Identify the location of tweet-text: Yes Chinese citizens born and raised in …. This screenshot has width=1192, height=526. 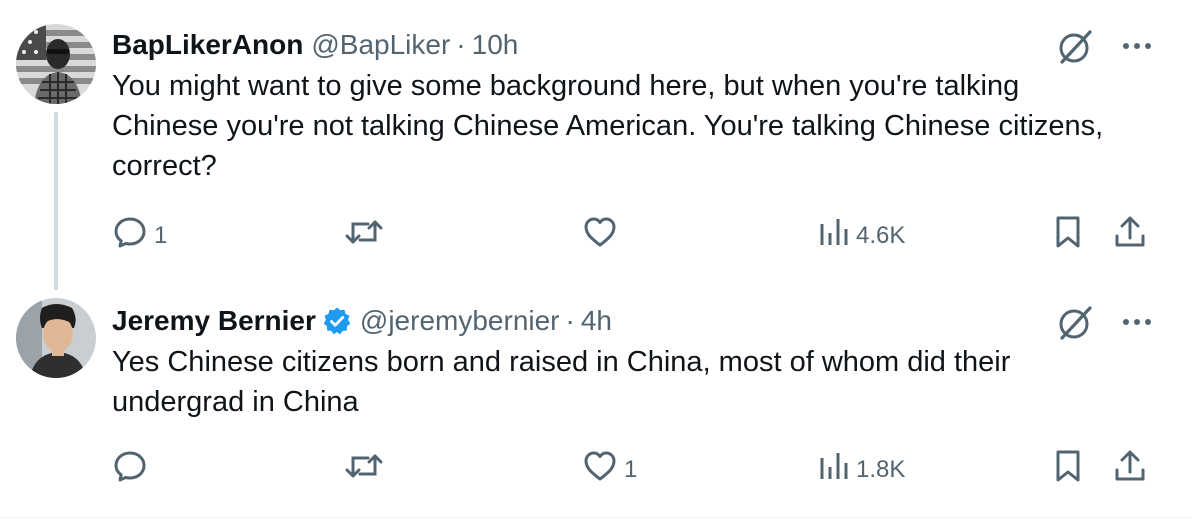
(561, 382).